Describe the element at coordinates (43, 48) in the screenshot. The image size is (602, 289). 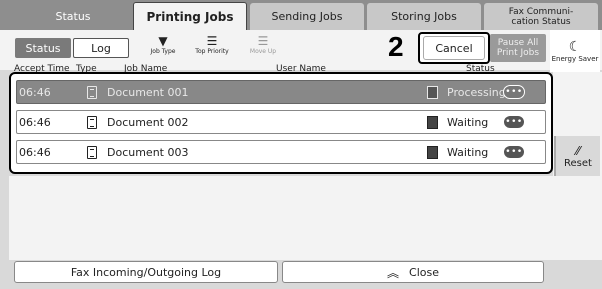
I see `status-toggle-button: Status` at that location.